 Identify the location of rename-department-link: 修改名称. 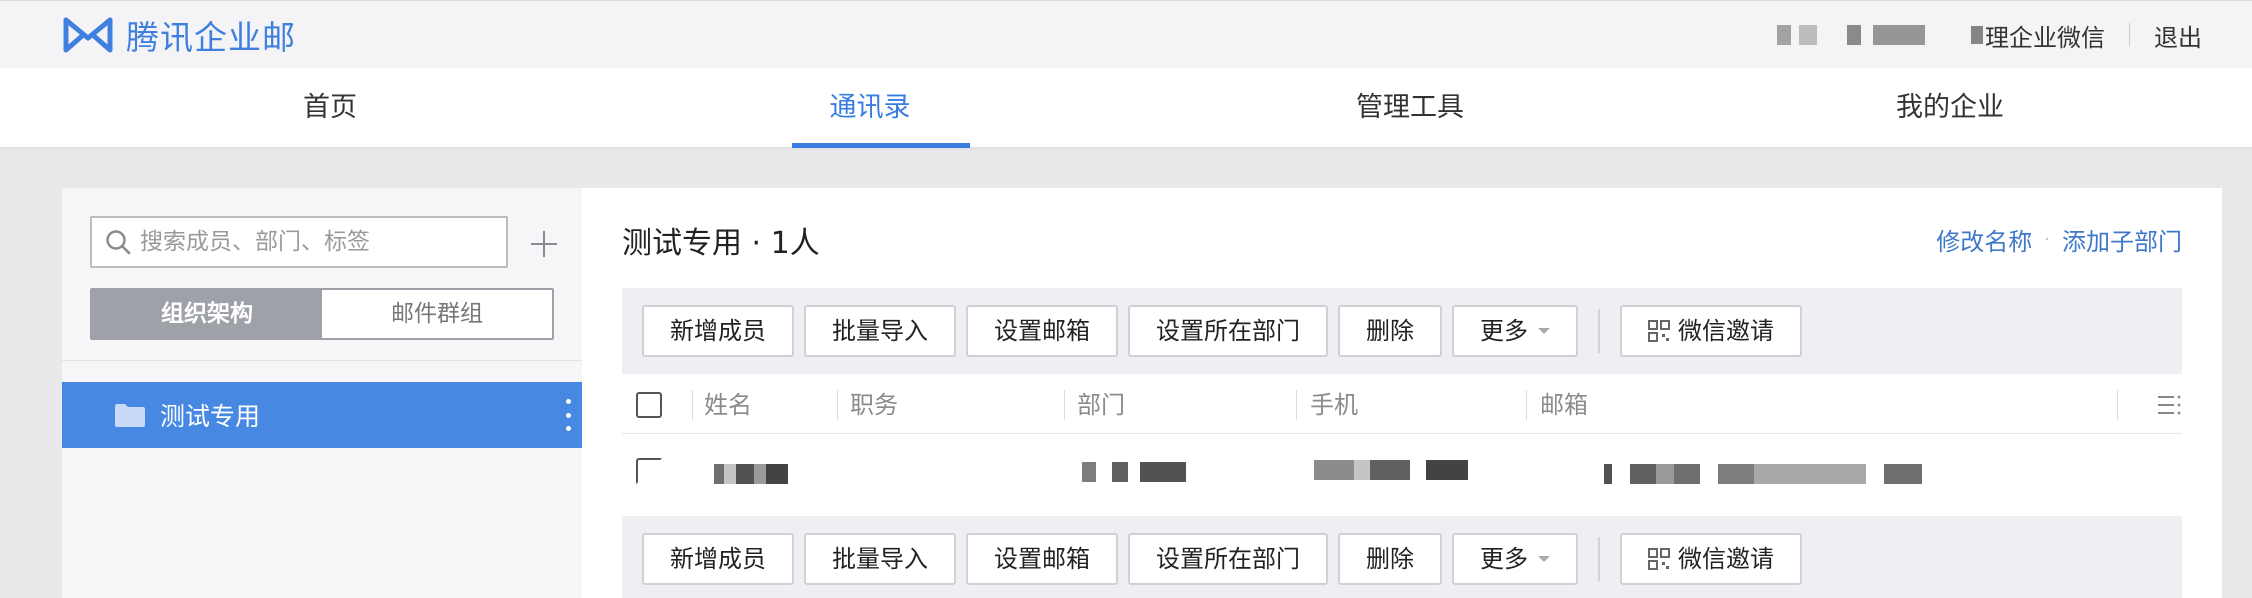
(1984, 239).